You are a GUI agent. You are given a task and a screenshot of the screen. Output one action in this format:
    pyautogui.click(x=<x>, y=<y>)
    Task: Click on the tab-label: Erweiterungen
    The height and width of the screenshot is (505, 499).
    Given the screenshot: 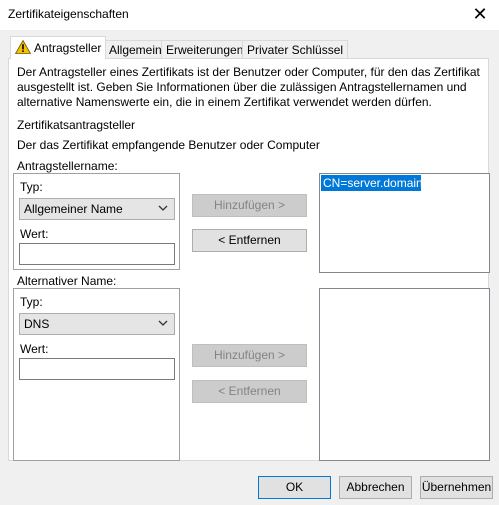 What is the action you would take?
    pyautogui.click(x=205, y=50)
    